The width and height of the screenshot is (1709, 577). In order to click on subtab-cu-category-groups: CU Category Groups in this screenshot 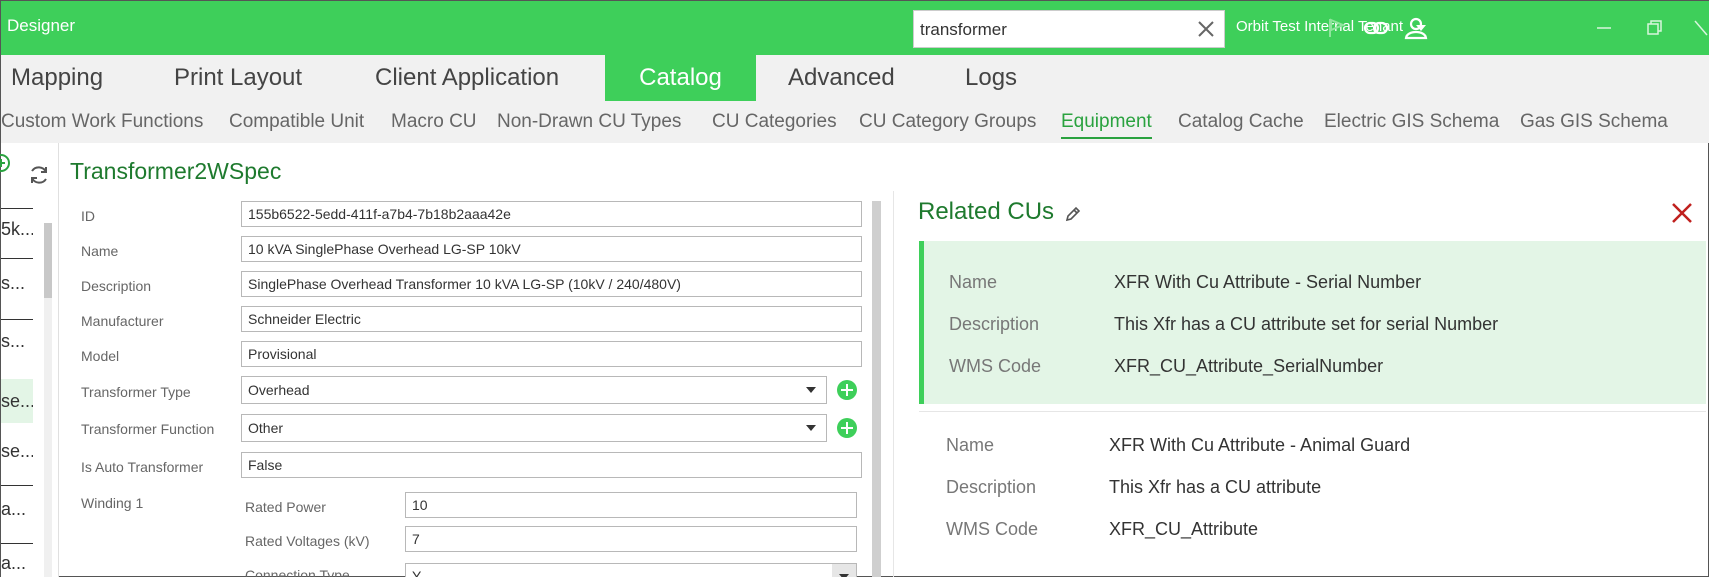, I will do `click(947, 124)`.